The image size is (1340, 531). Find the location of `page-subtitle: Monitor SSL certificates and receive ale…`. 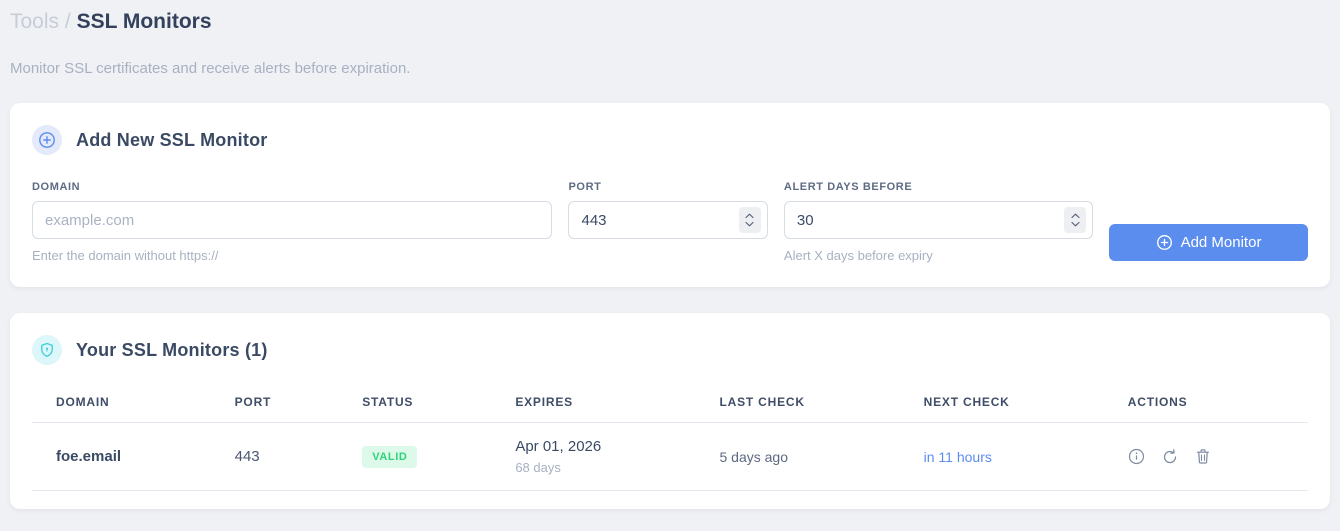

page-subtitle: Monitor SSL certificates and receive ale… is located at coordinates (210, 68).